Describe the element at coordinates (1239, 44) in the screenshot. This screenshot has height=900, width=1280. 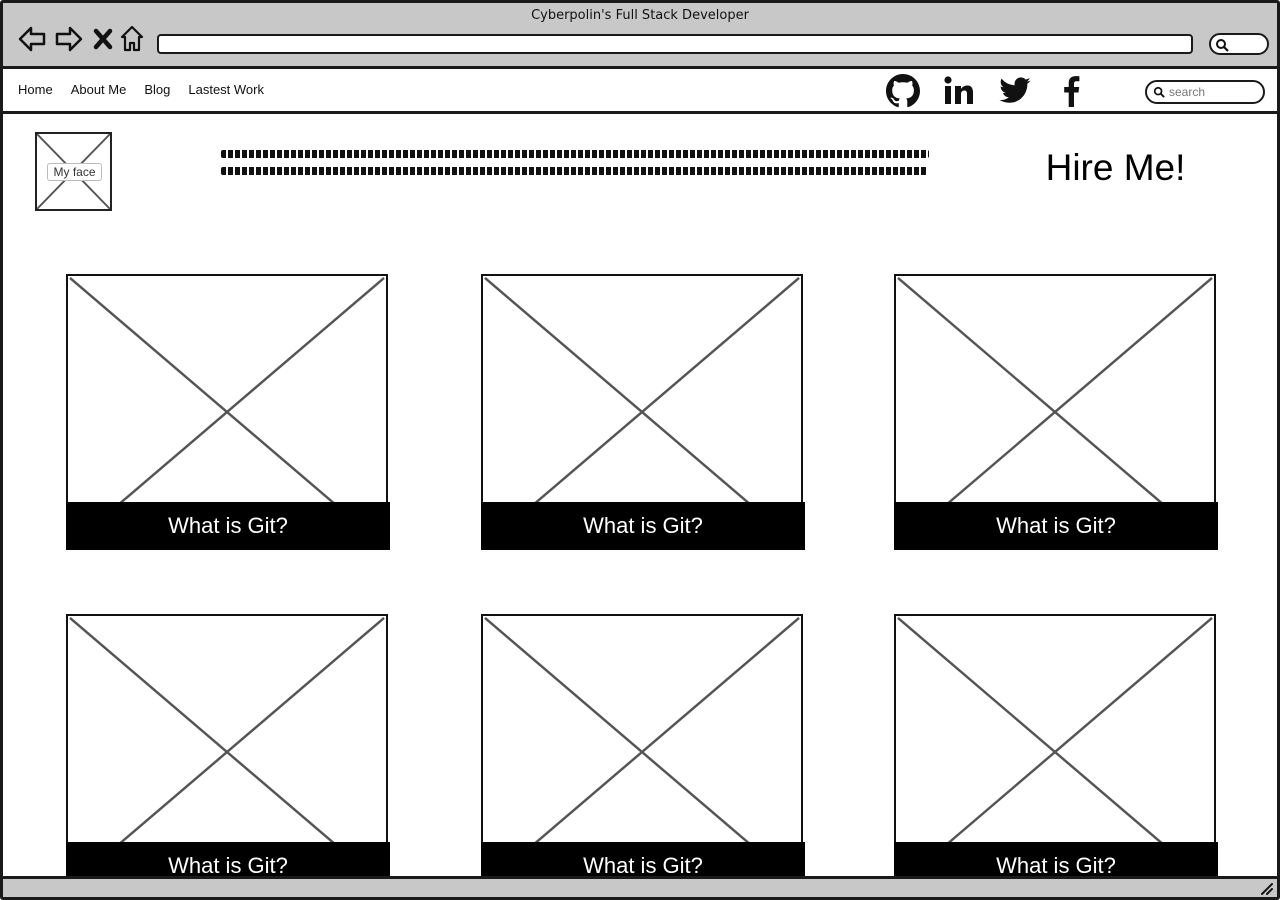
I see `browser-search-field` at that location.